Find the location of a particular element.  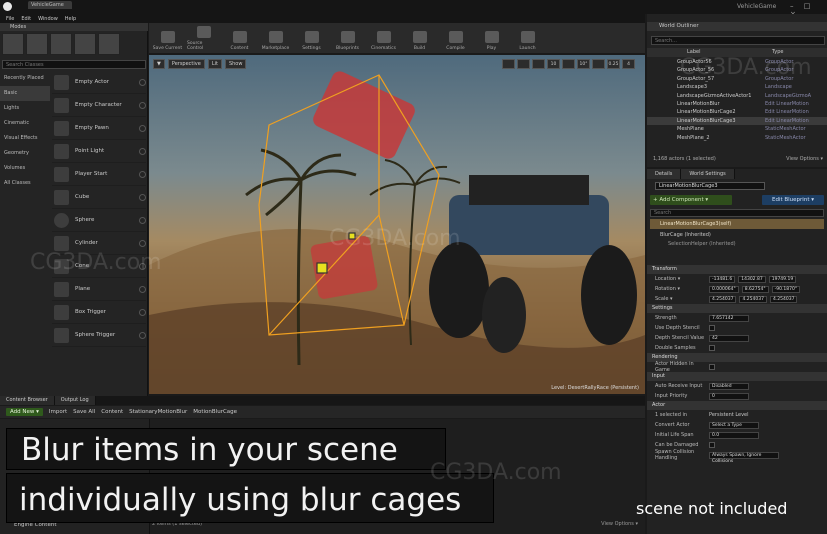

content-button: Content is located at coordinates (239, 38).